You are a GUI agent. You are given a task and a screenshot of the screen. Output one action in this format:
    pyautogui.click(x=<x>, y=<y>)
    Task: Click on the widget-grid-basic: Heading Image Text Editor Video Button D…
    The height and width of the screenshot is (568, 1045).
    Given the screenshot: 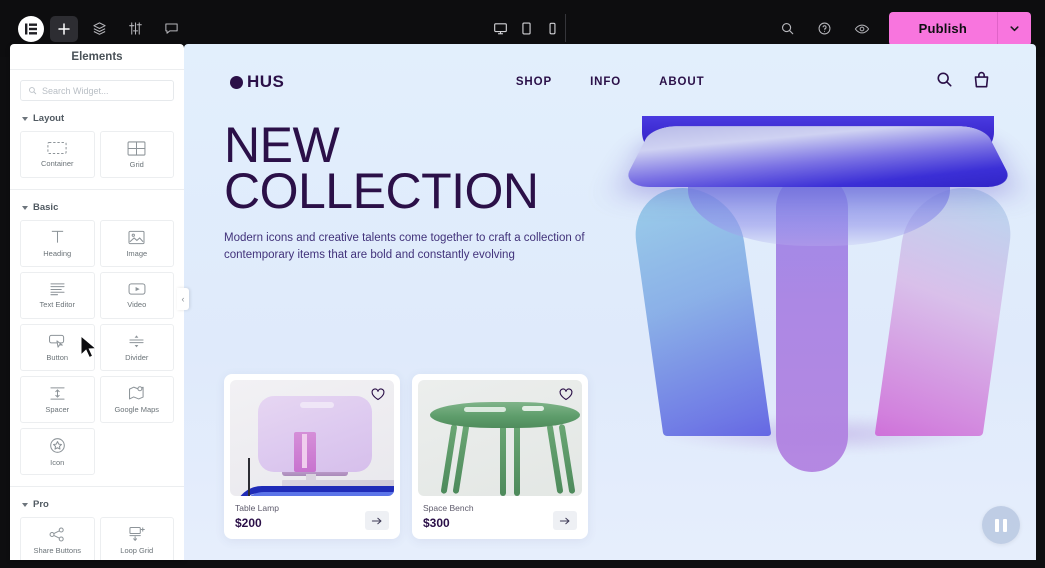 What is the action you would take?
    pyautogui.click(x=97, y=347)
    